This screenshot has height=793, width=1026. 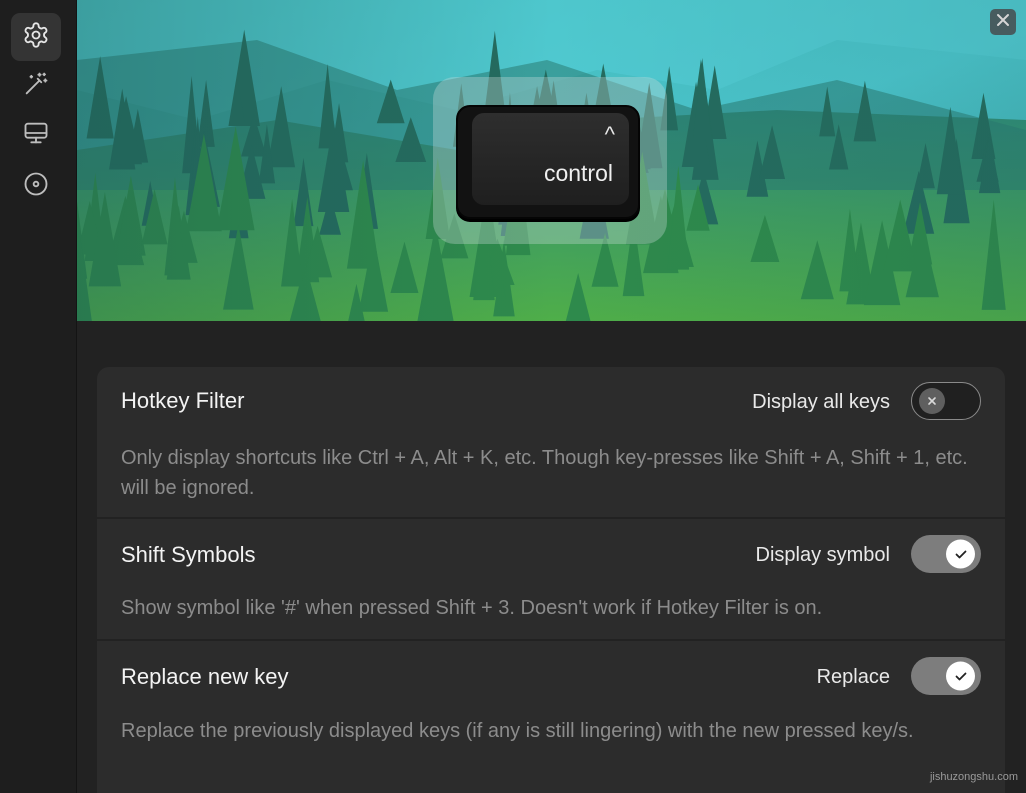 What do you see at coordinates (38, 396) in the screenshot?
I see `sidebar` at bounding box center [38, 396].